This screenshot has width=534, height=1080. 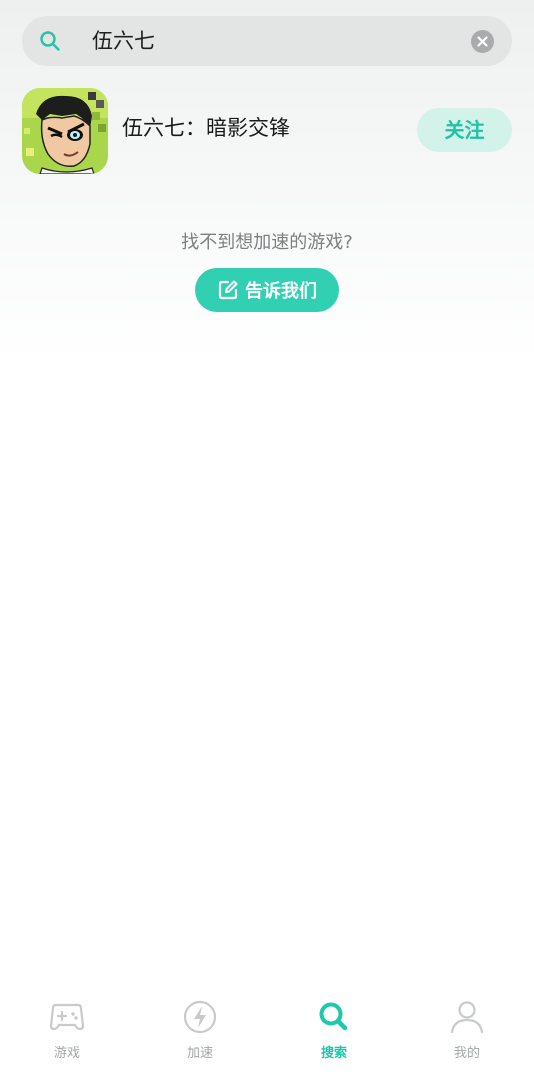 I want to click on tab-label-search: 搜索, so click(x=333, y=1053).